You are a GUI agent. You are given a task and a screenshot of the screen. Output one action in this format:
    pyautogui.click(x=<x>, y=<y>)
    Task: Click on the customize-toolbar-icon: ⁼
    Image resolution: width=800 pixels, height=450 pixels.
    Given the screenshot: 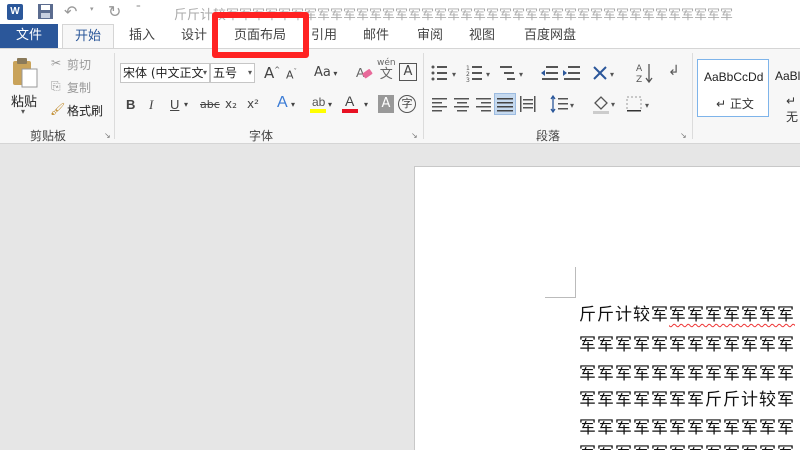 What is the action you would take?
    pyautogui.click(x=138, y=9)
    